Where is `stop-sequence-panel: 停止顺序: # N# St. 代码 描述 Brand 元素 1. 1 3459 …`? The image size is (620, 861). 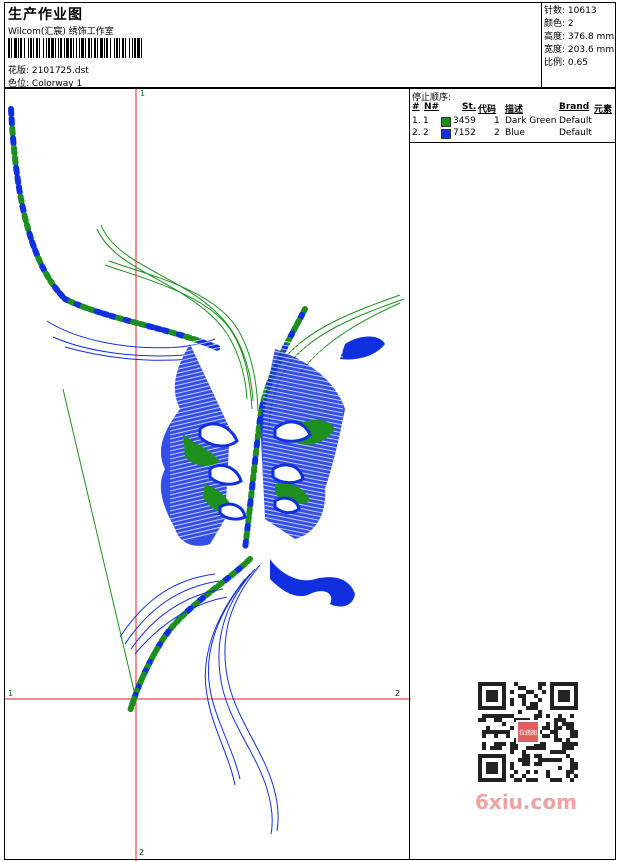
stop-sequence-panel: 停止顺序: # N# St. 代码 描述 Brand 元素 1. 1 3459 … is located at coordinates (512, 115).